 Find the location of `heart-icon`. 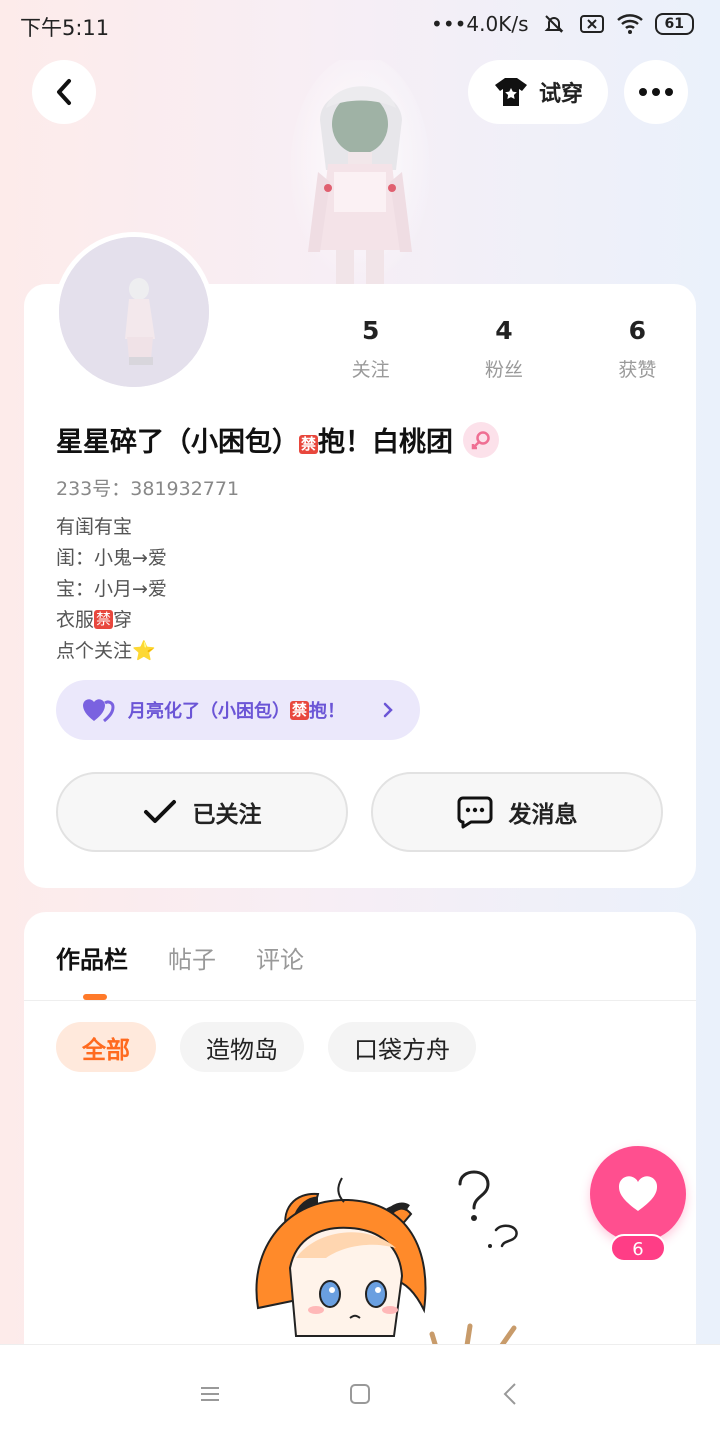

heart-icon is located at coordinates (638, 1193).